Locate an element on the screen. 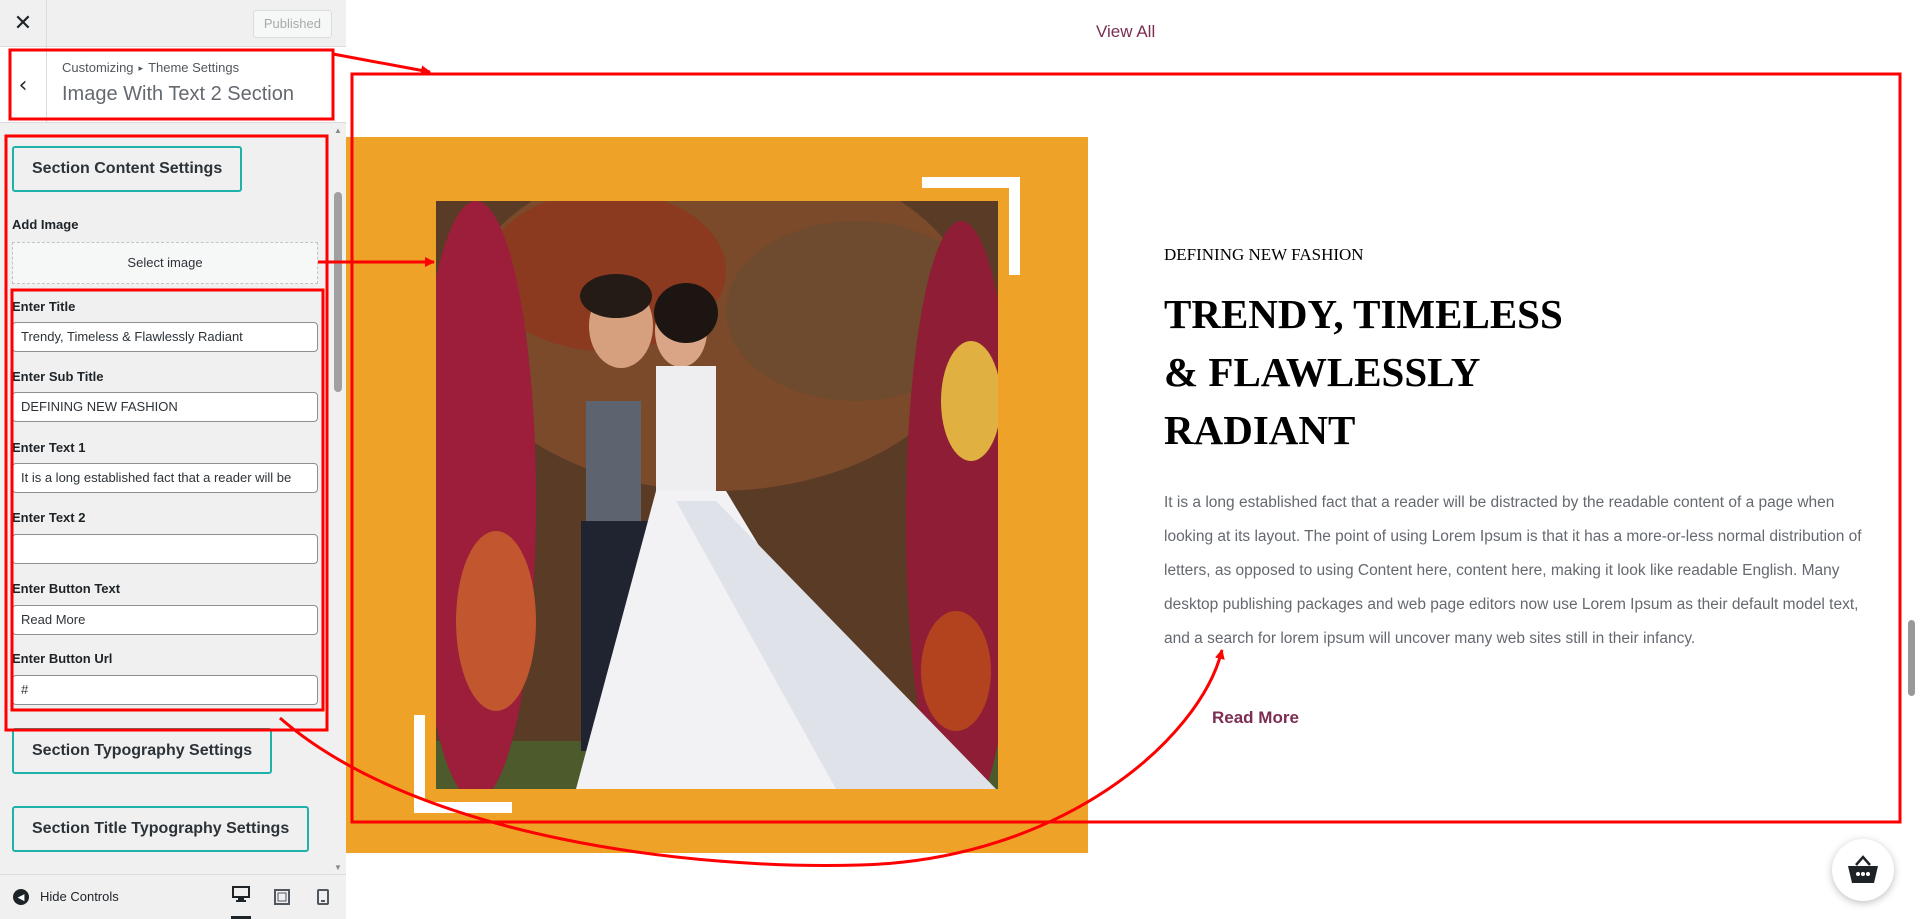 This screenshot has width=1920, height=919. view-all-link: View All is located at coordinates (1125, 32).